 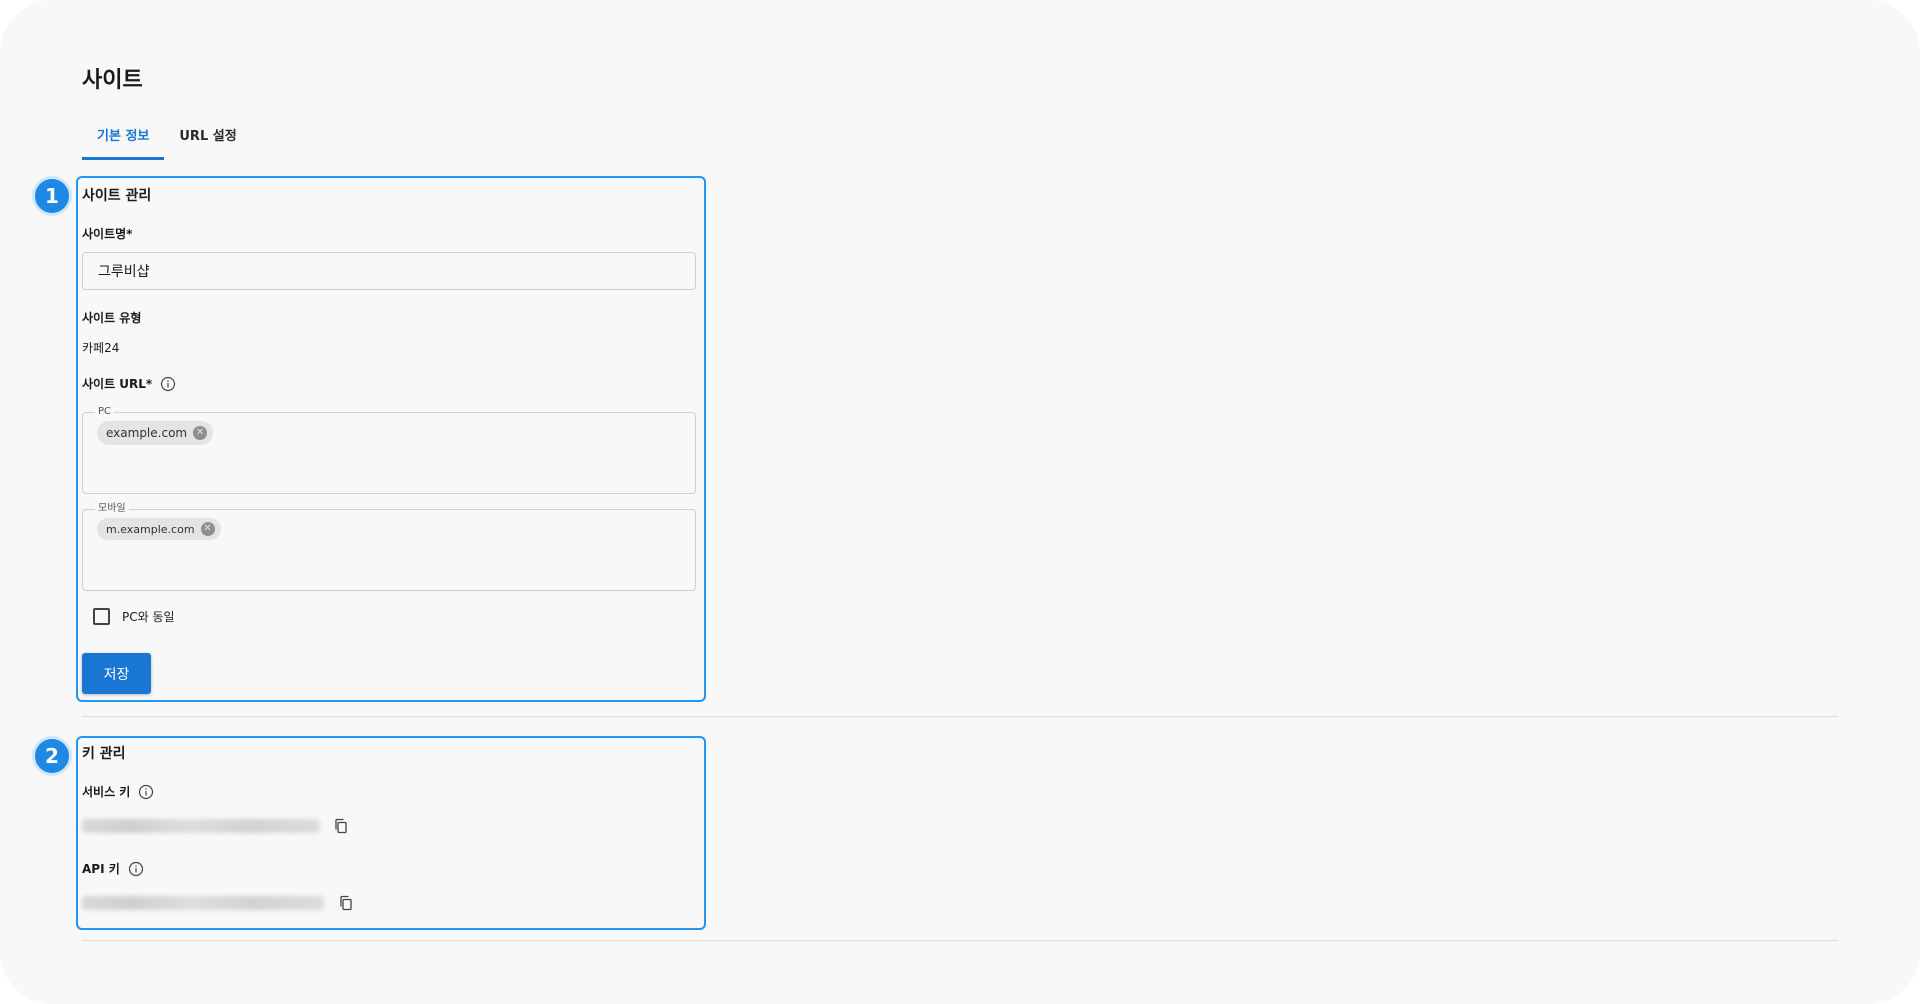 I want to click on site-url-label: 사이트 URL*, so click(x=129, y=383).